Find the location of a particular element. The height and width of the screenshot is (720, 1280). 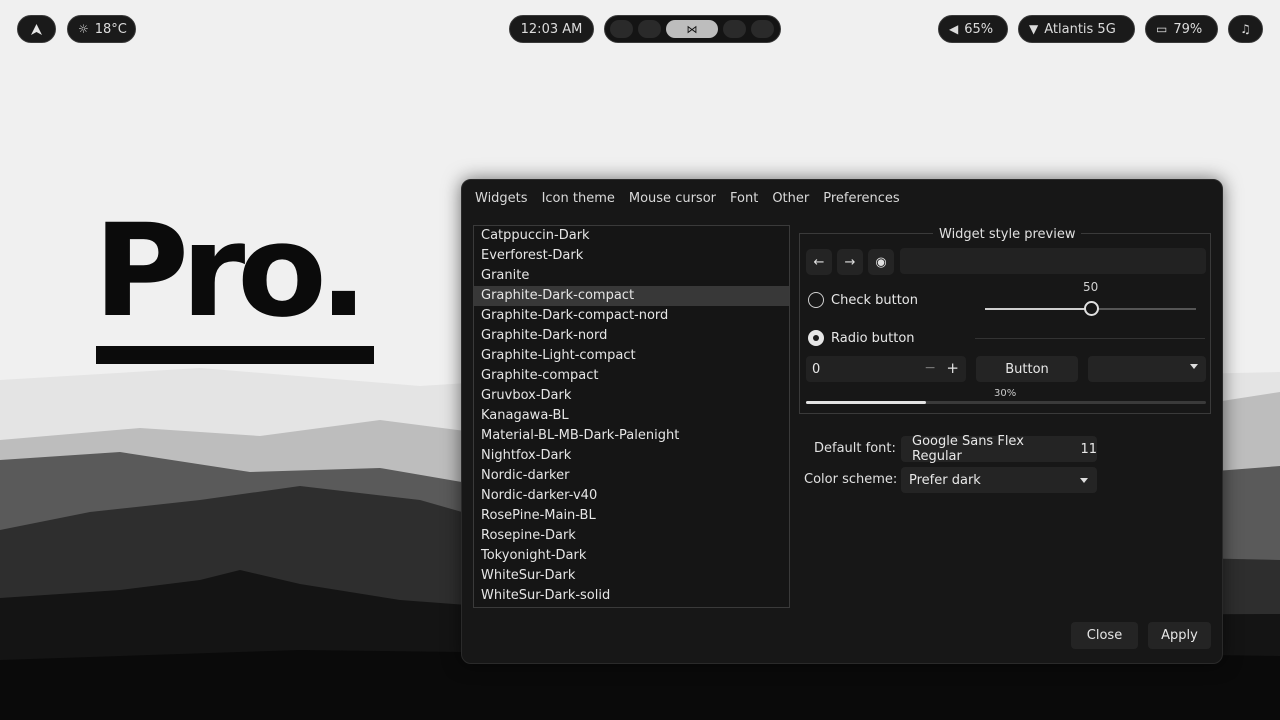

theme-list-item: Material-BL-MB-Dark-Palenight is located at coordinates (631, 436).